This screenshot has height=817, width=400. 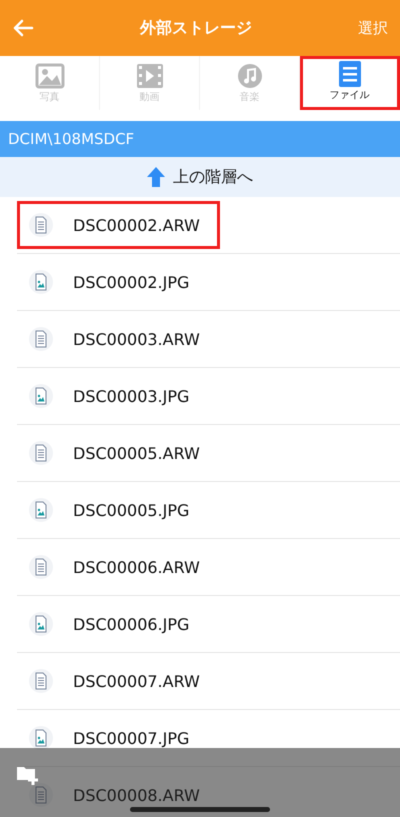 I want to click on parent-folder-button: 上の階層へ, so click(x=200, y=177).